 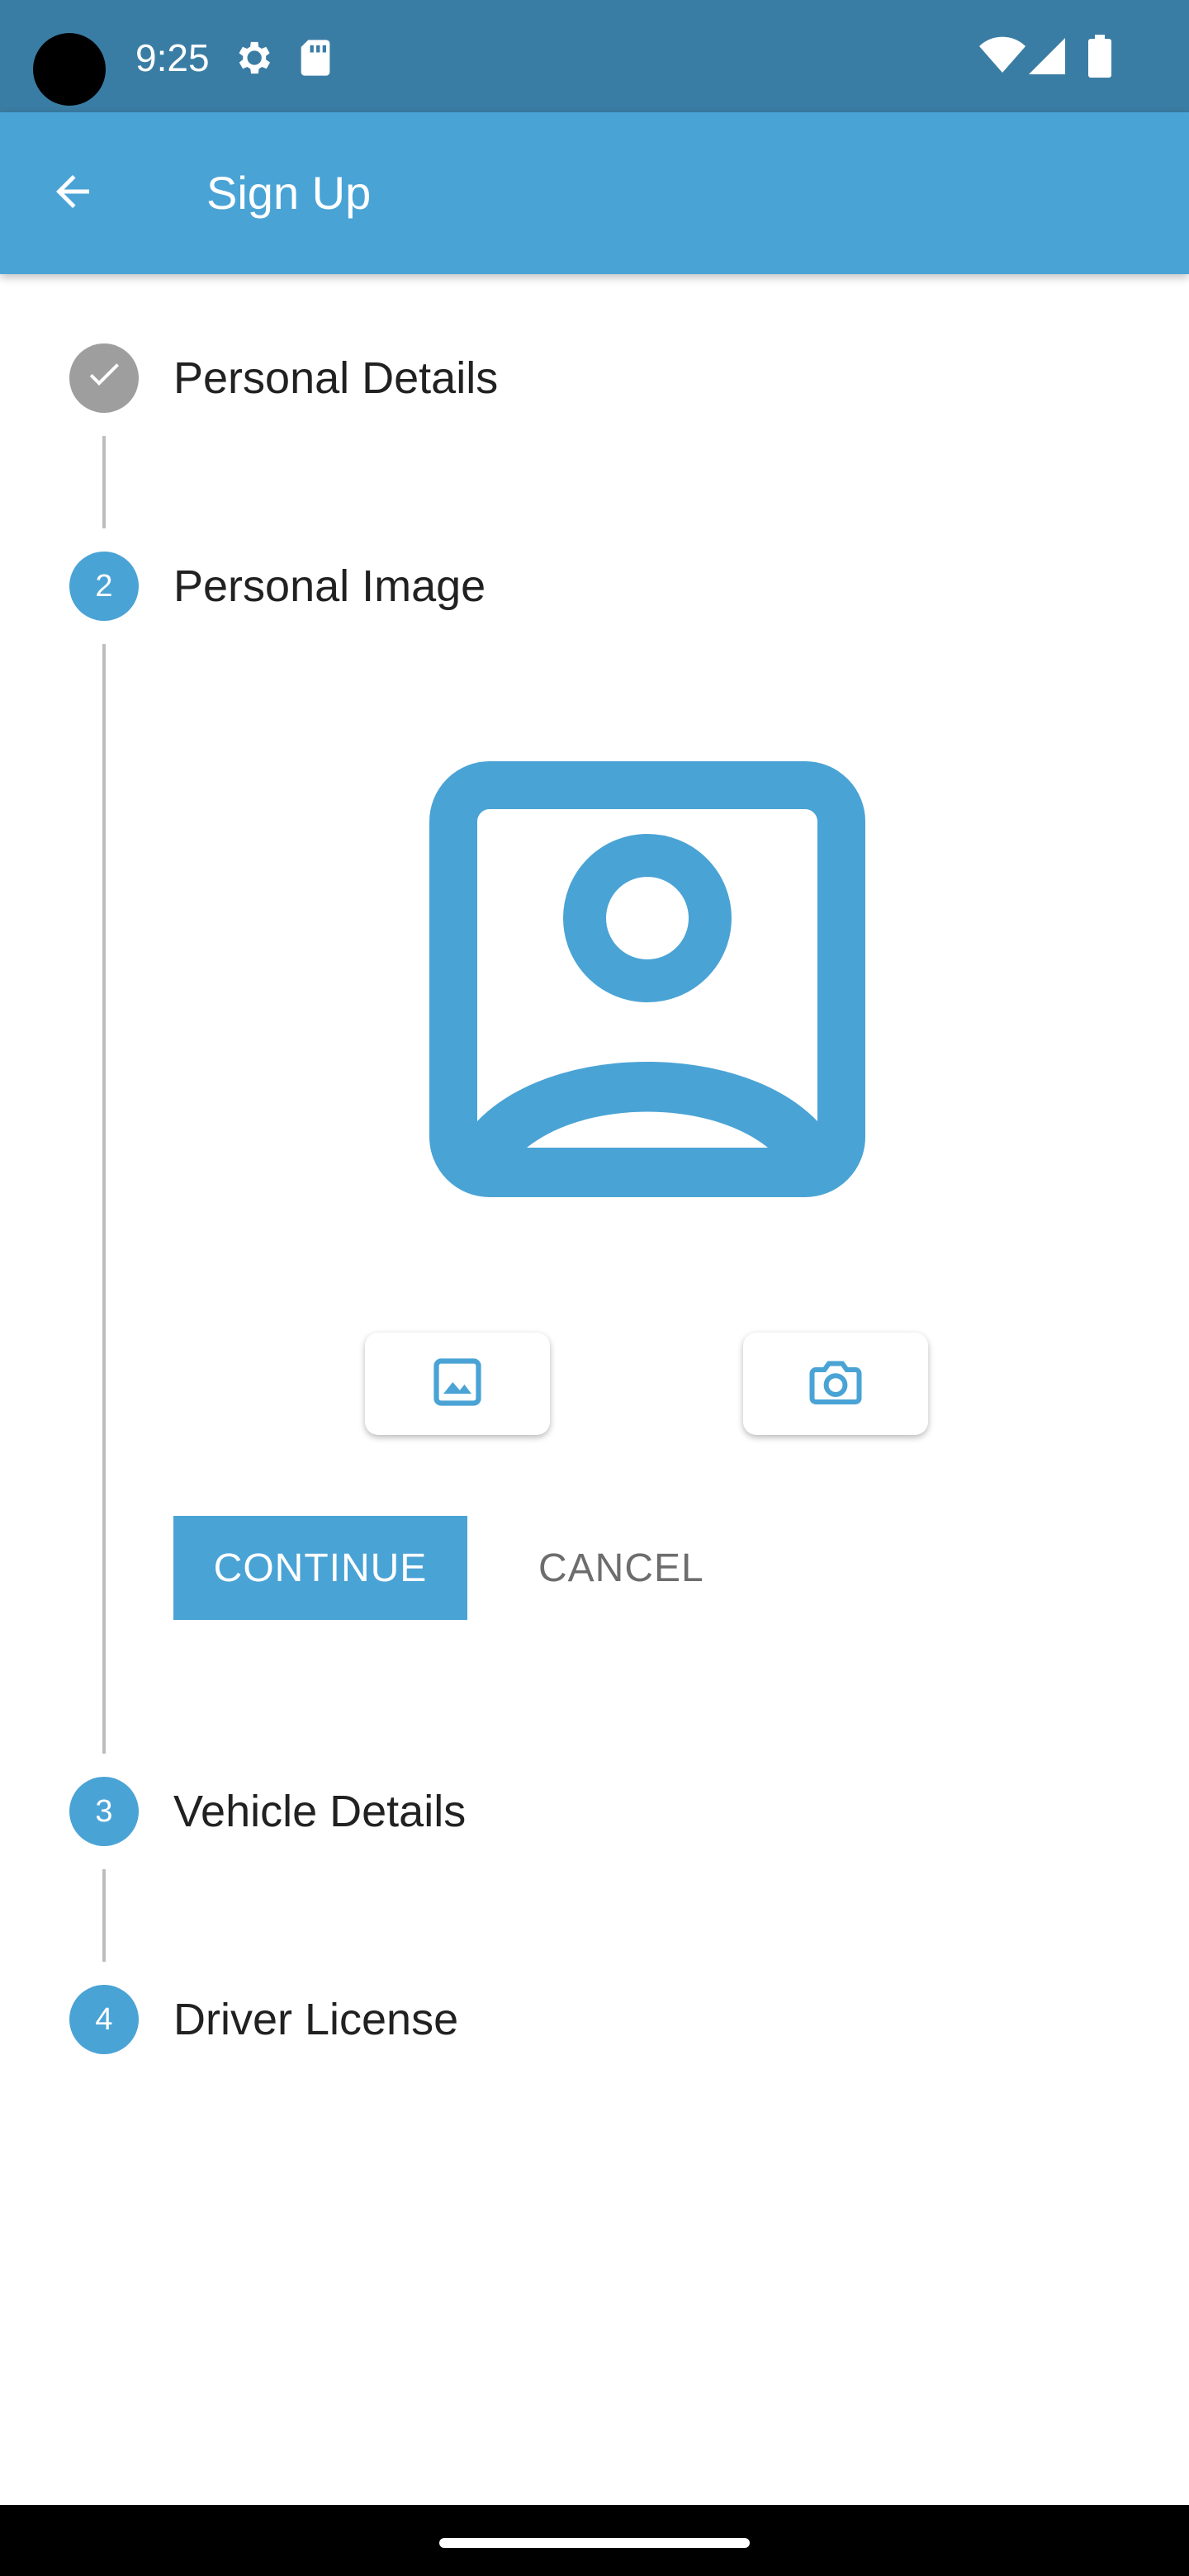 I want to click on gallery-icon, so click(x=457, y=1384).